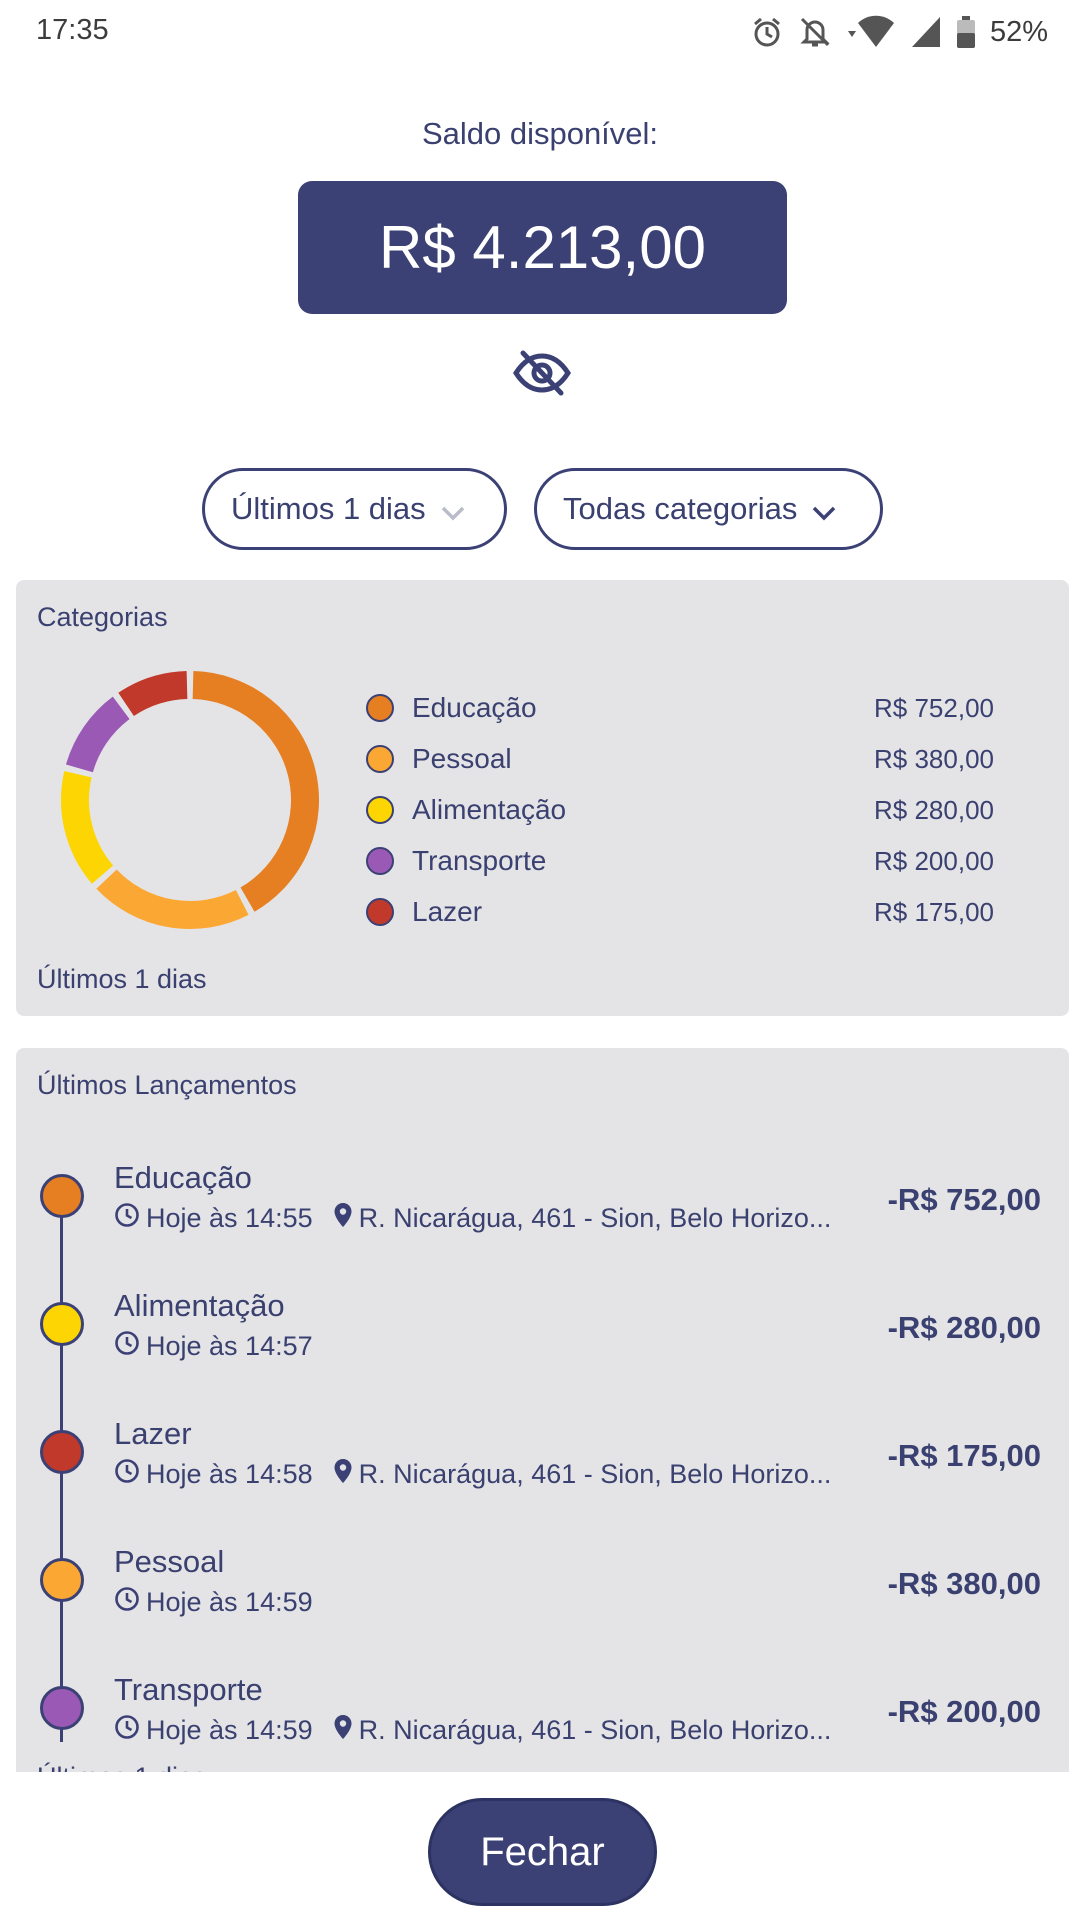  Describe the element at coordinates (72, 30) in the screenshot. I see `status-time: 17:35` at that location.